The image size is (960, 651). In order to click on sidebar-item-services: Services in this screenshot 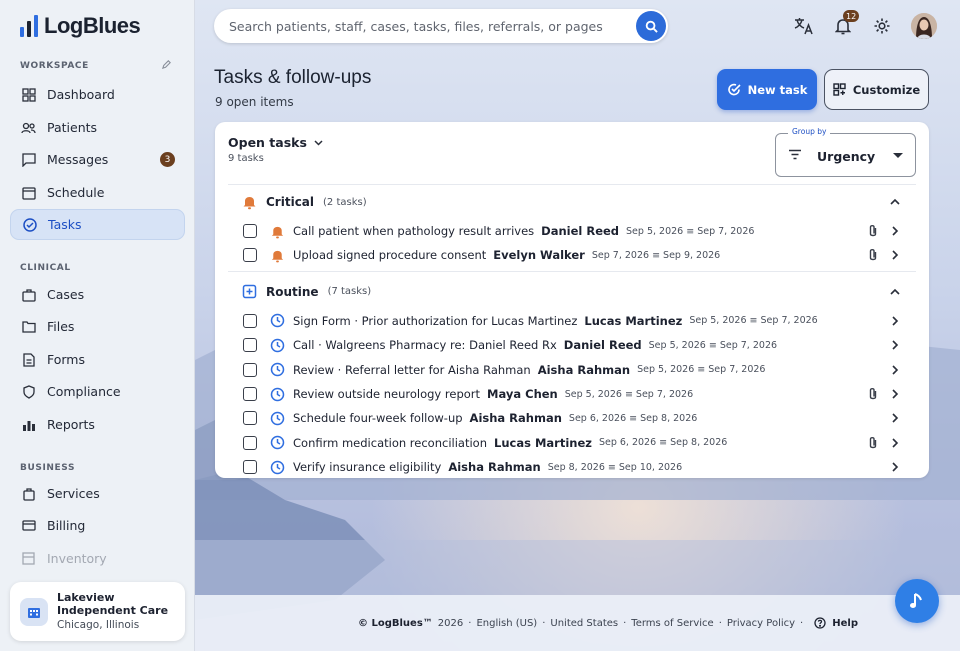, I will do `click(97, 493)`.